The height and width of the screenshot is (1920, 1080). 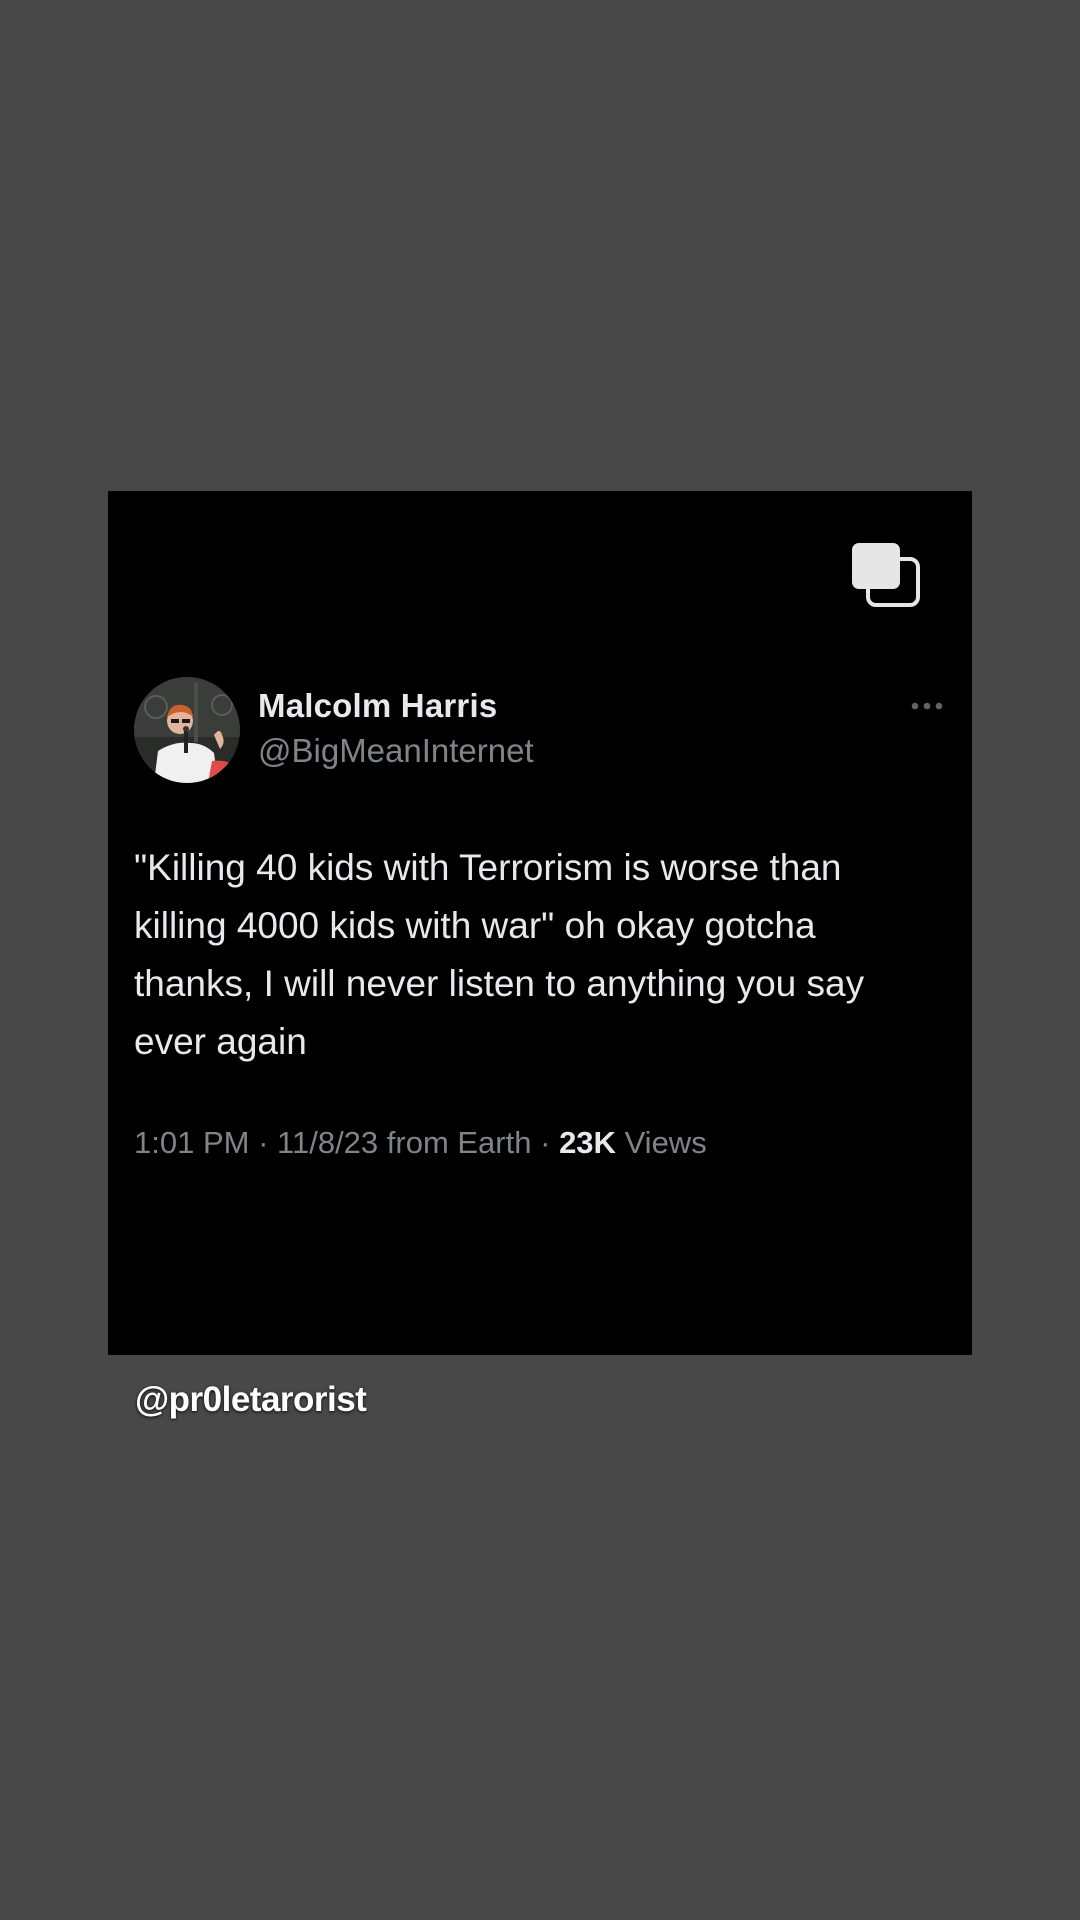 What do you see at coordinates (665, 1142) in the screenshot?
I see `views-label: Views` at bounding box center [665, 1142].